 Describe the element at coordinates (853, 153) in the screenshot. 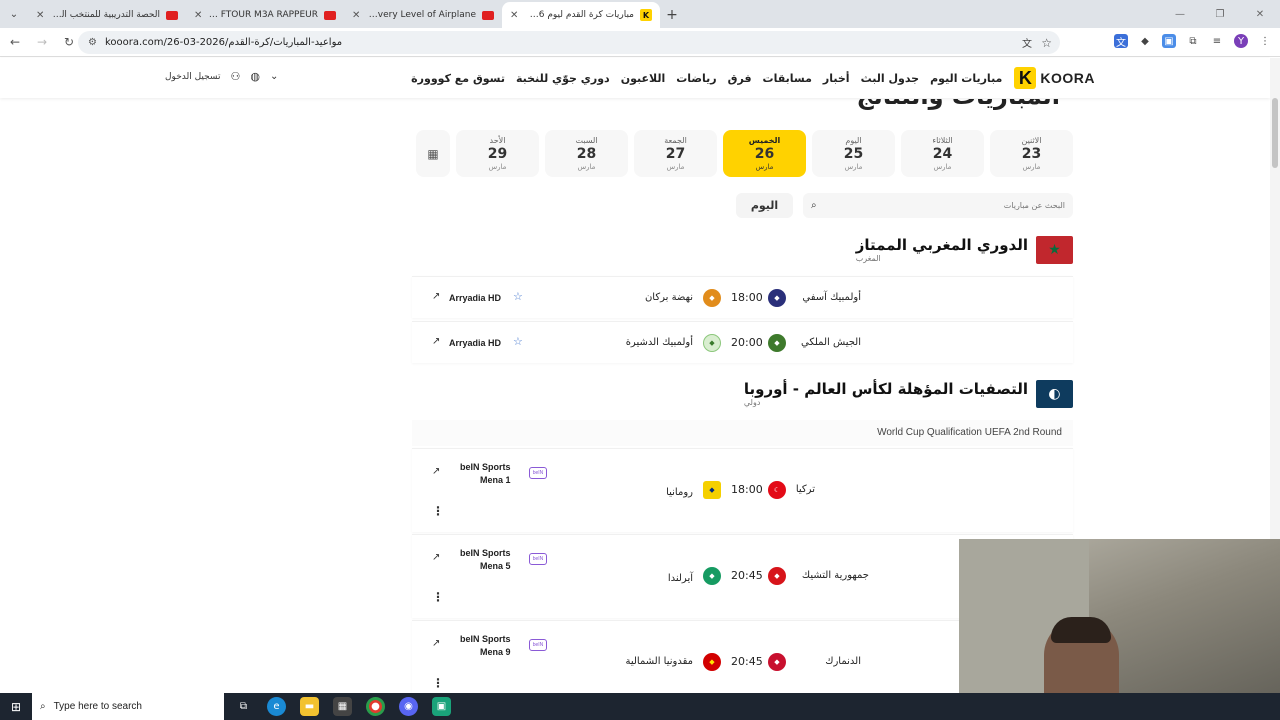

I see `date-card: اليوم 25 مارس` at that location.